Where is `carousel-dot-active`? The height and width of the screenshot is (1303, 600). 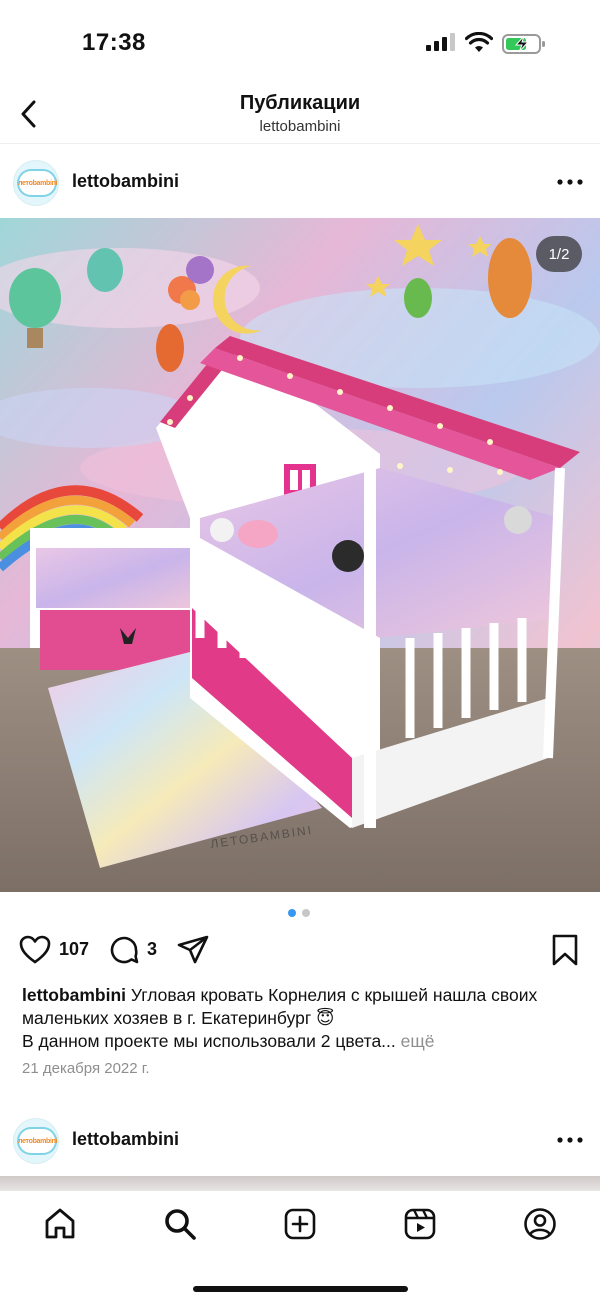
carousel-dot-active is located at coordinates (292, 913).